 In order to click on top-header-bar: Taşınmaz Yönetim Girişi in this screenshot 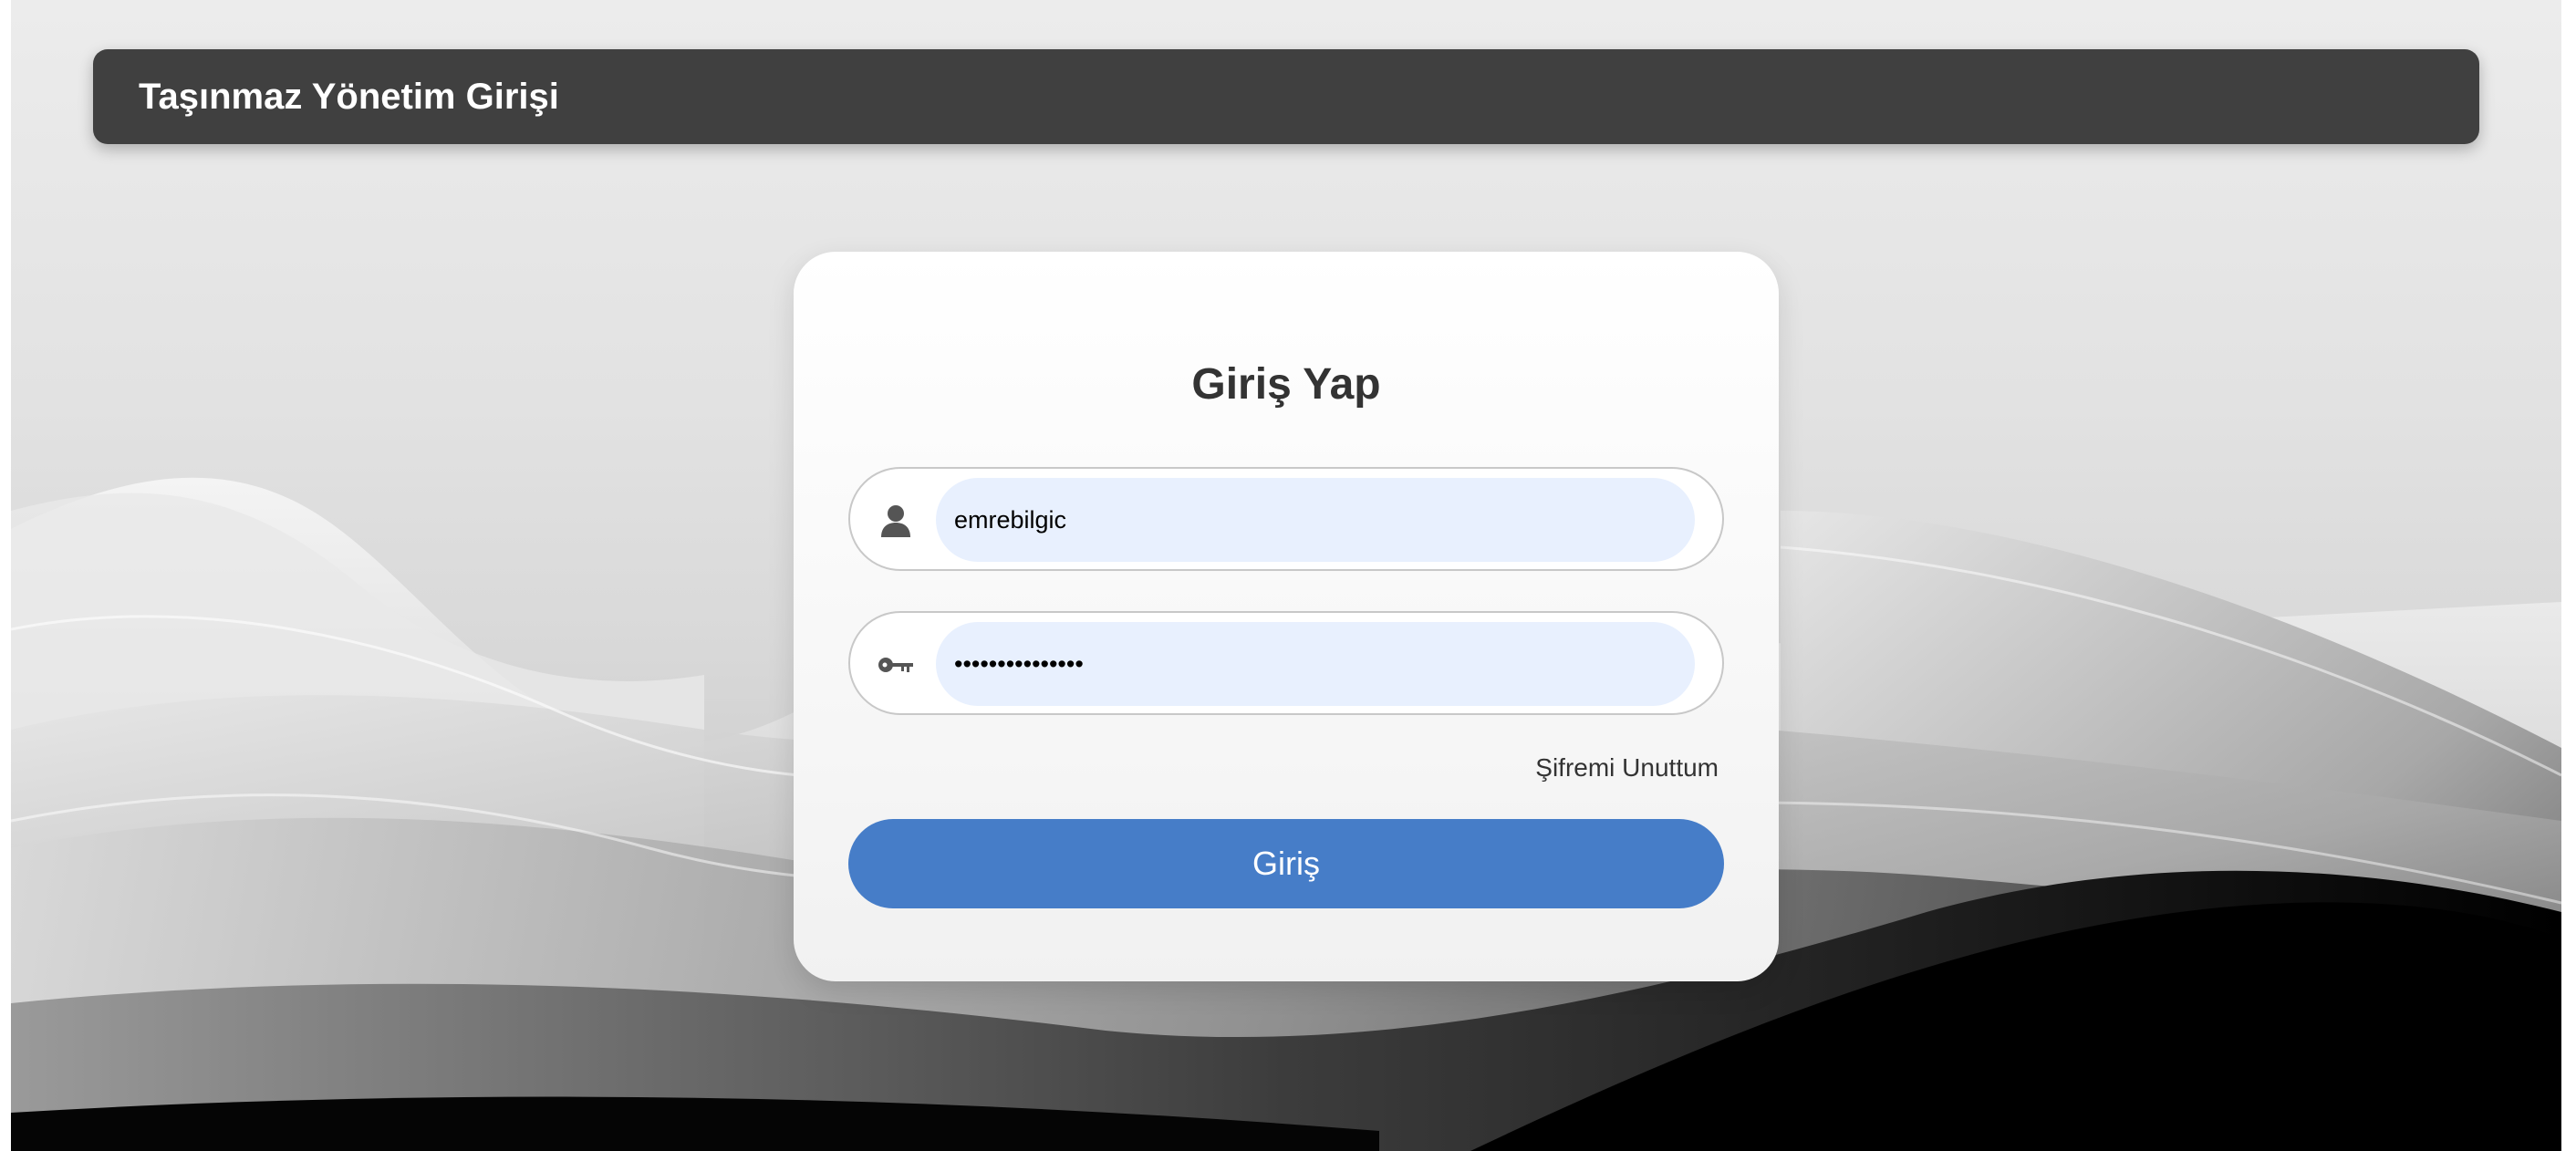, I will do `click(1286, 96)`.